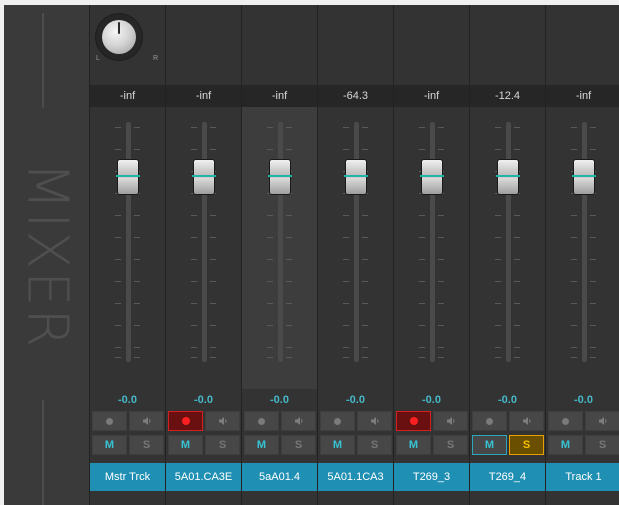 This screenshot has width=619, height=505. What do you see at coordinates (355, 477) in the screenshot?
I see `track-name: 5A01.1CA3` at bounding box center [355, 477].